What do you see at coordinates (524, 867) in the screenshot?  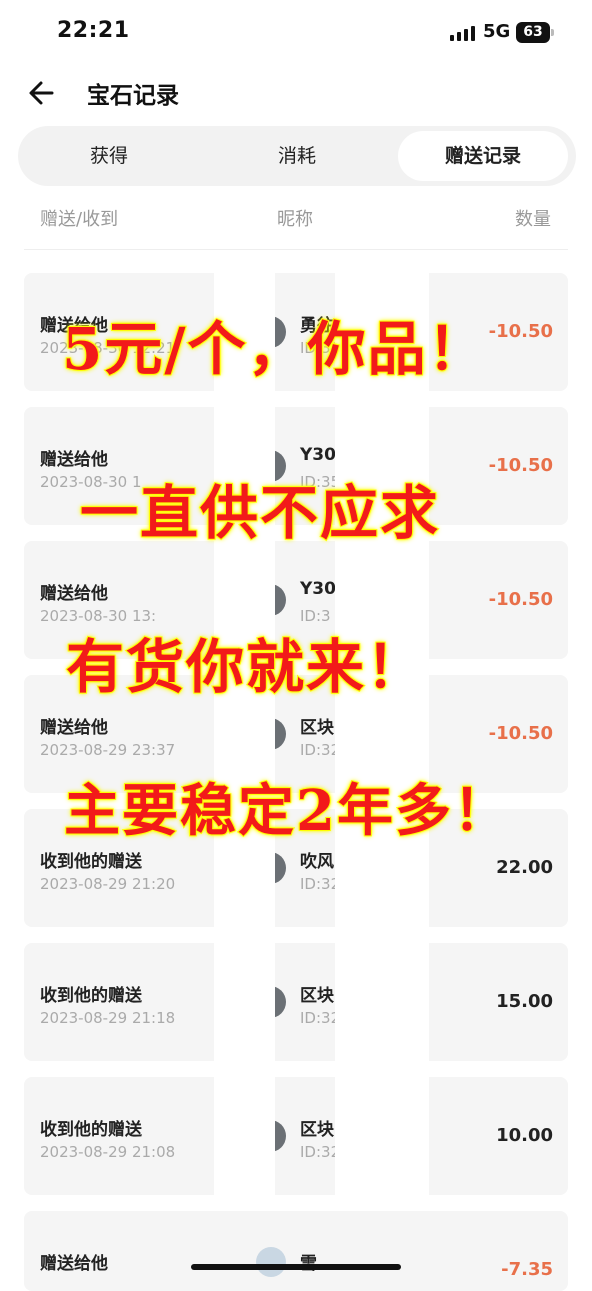 I see `record-amount: 22.00` at bounding box center [524, 867].